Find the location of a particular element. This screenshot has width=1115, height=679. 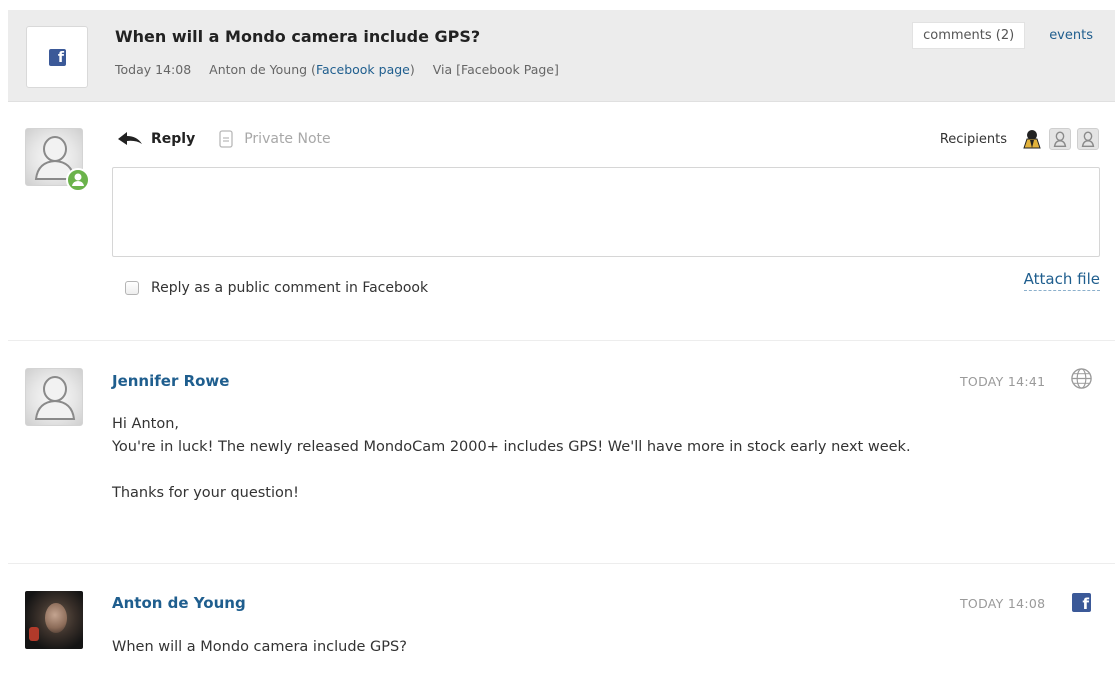

public-comment-label: Reply as a public comment in Facebook is located at coordinates (290, 288).